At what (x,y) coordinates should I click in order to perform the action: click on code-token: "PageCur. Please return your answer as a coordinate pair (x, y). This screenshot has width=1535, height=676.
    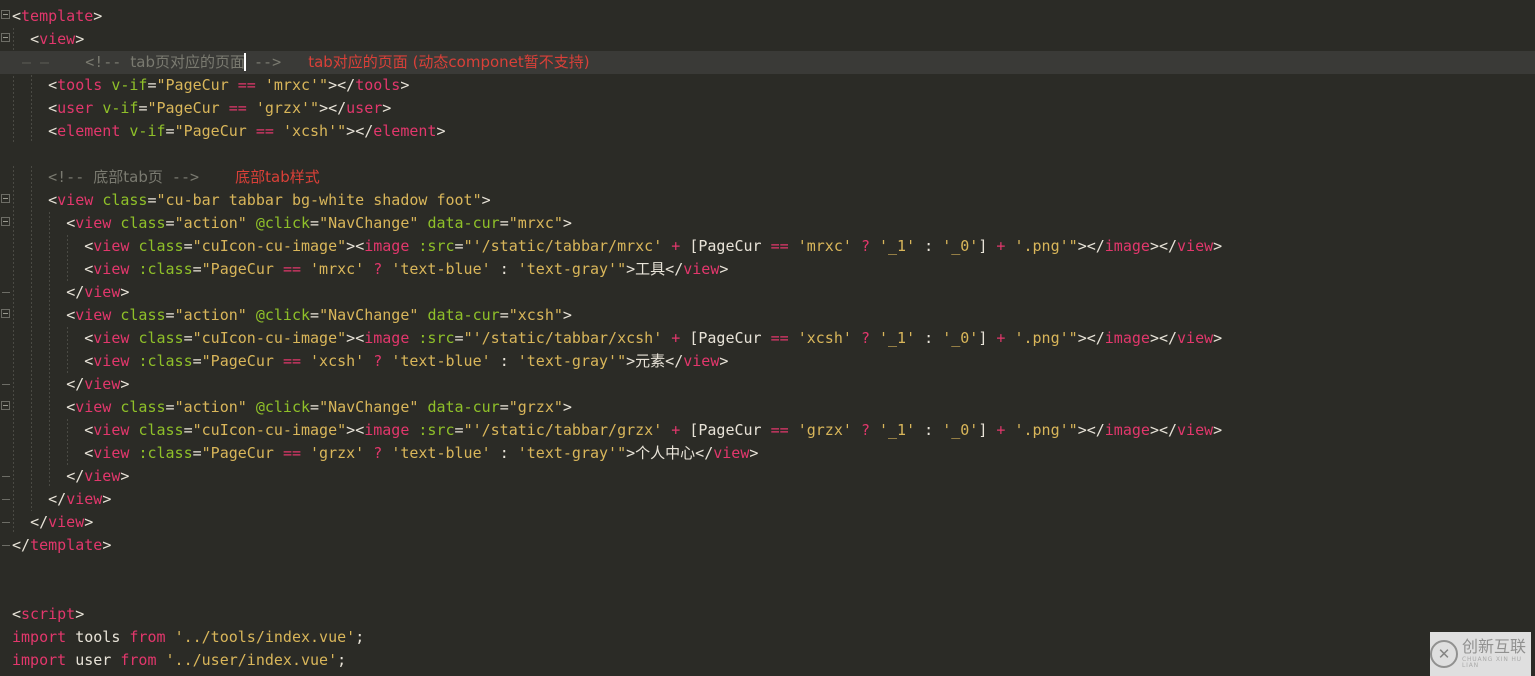
    Looking at the image, I should click on (183, 108).